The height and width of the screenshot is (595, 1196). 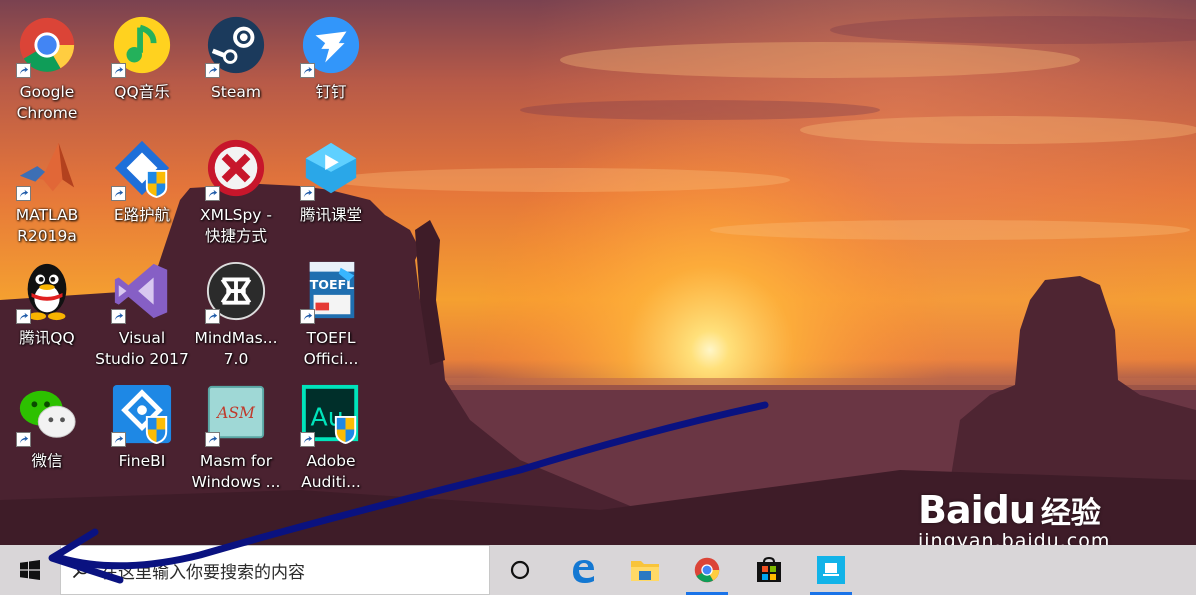 I want to click on desktop-icon-steam: Steam, so click(x=236, y=58).